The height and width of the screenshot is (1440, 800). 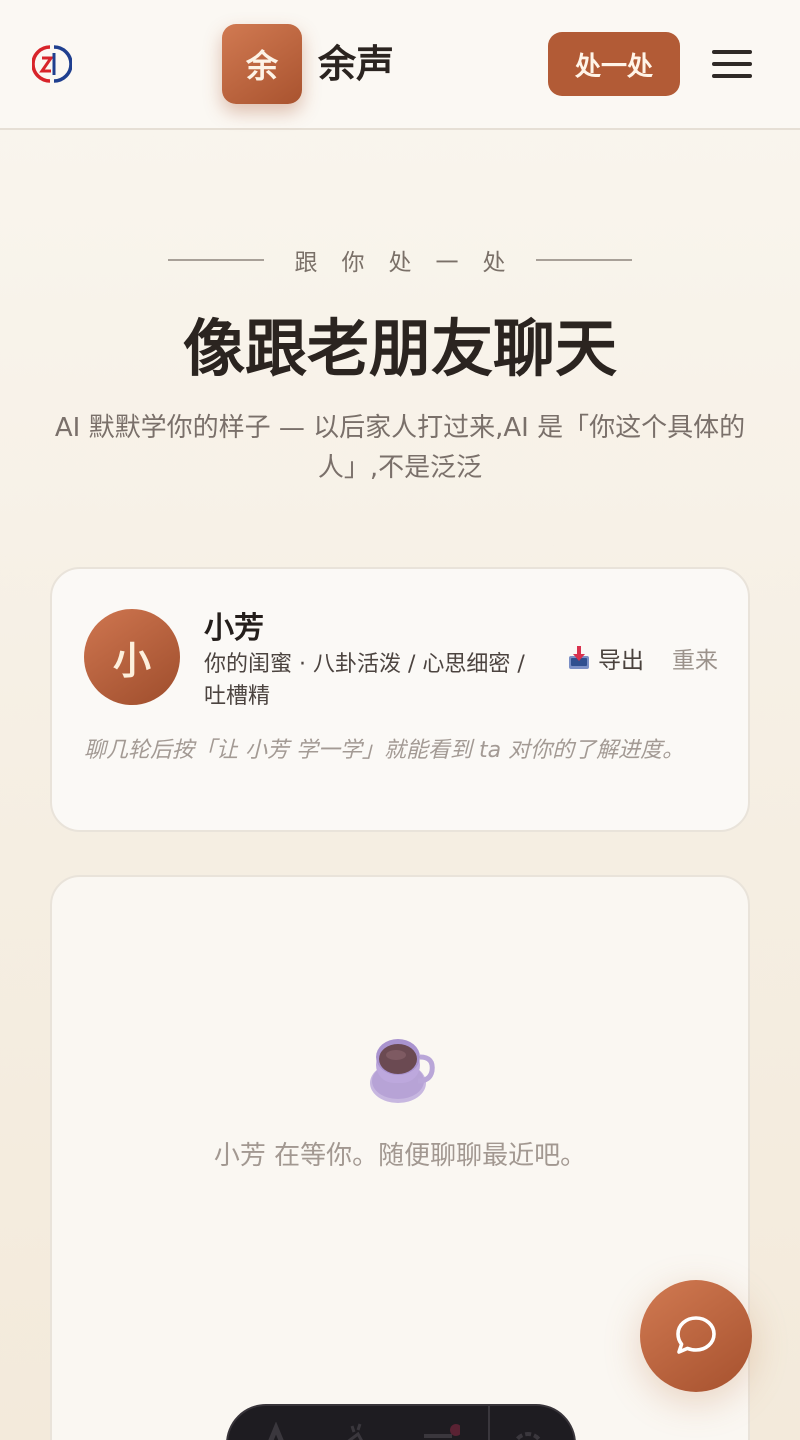 I want to click on chat-fab-button, so click(x=696, y=1336).